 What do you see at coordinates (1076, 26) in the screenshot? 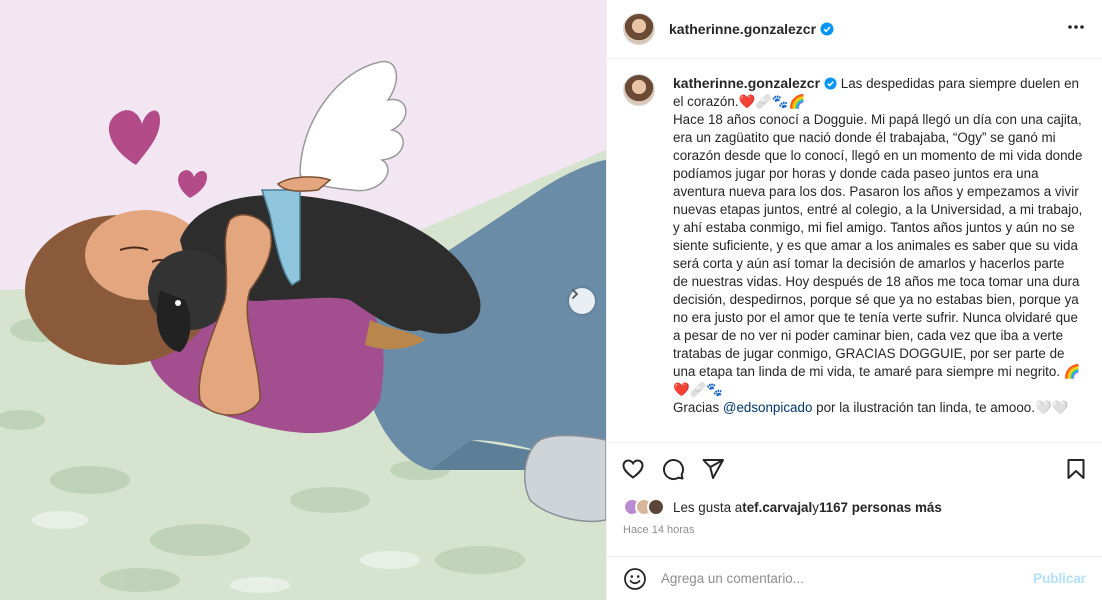
I see `more-options-icon` at bounding box center [1076, 26].